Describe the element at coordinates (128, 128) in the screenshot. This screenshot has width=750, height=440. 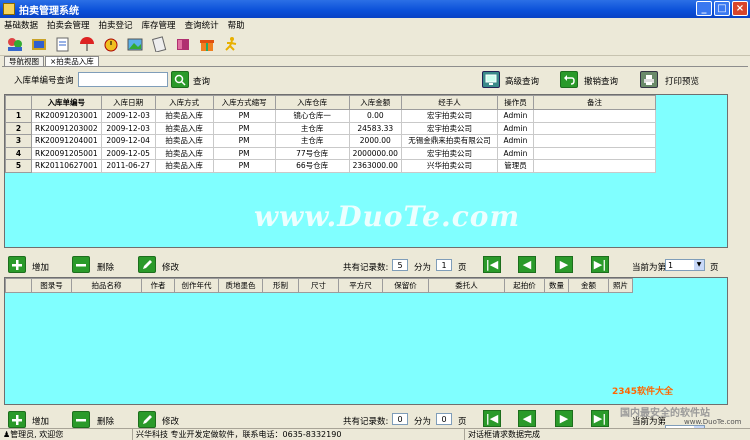
I see `cell-inbound-date: 2009-12-03` at that location.